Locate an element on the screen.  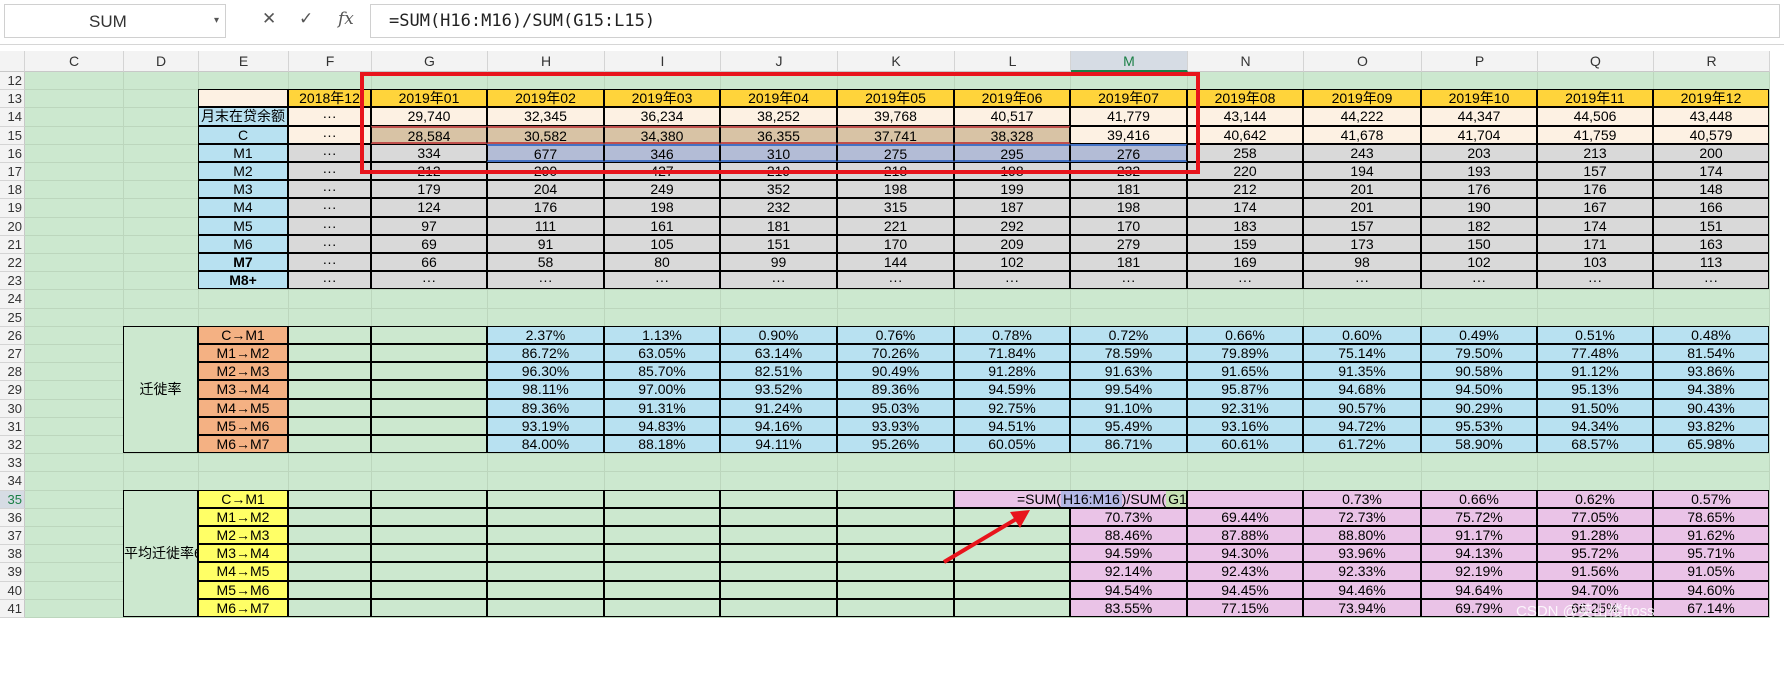
avg-rate-cell: 94.60% is located at coordinates (1711, 589).